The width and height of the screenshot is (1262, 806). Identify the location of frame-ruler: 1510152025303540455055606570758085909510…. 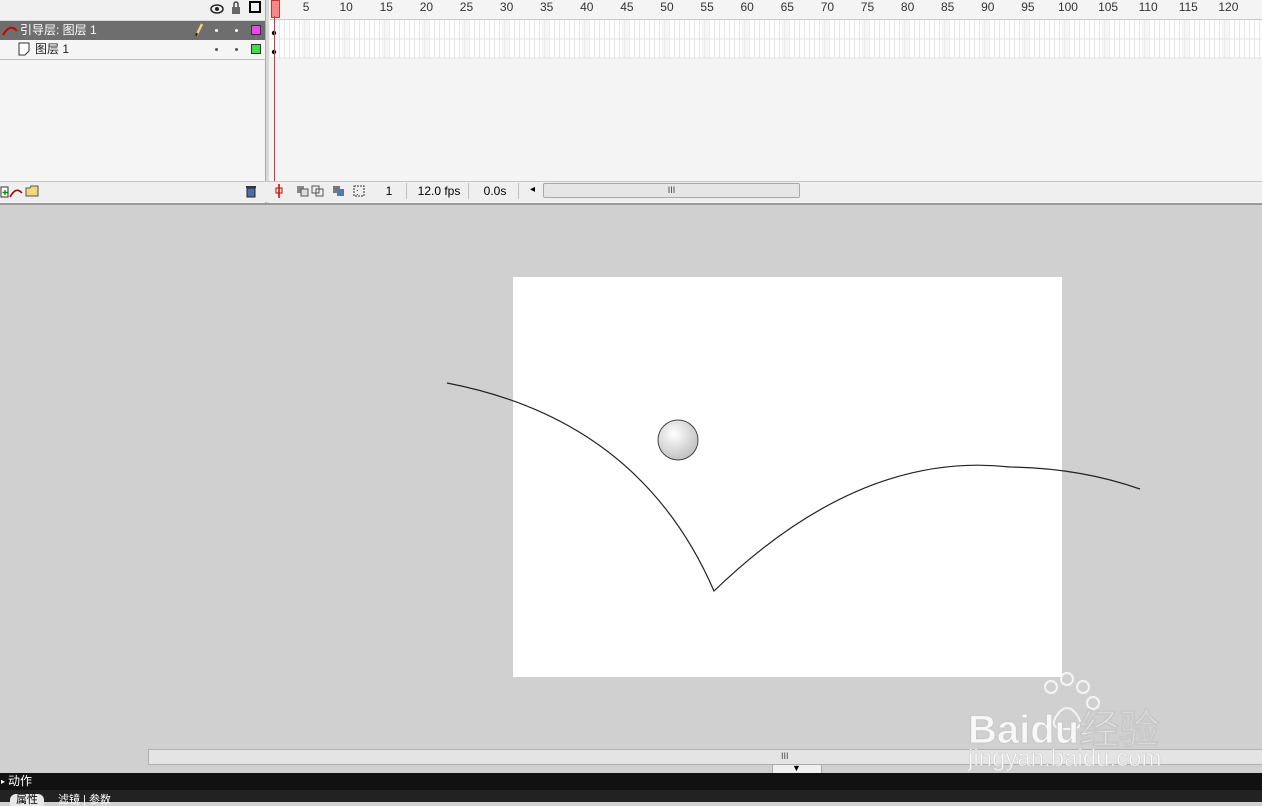
(766, 10).